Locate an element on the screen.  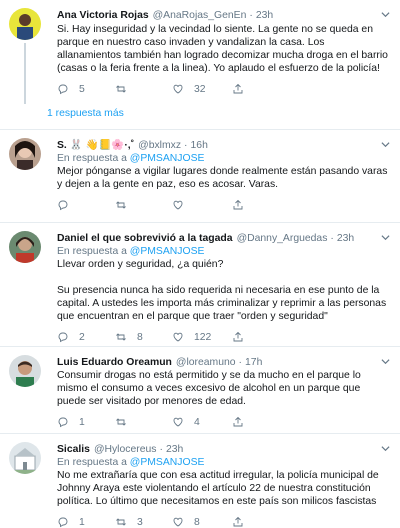
author-name: Ana Victoria Rojas is located at coordinates (103, 15).